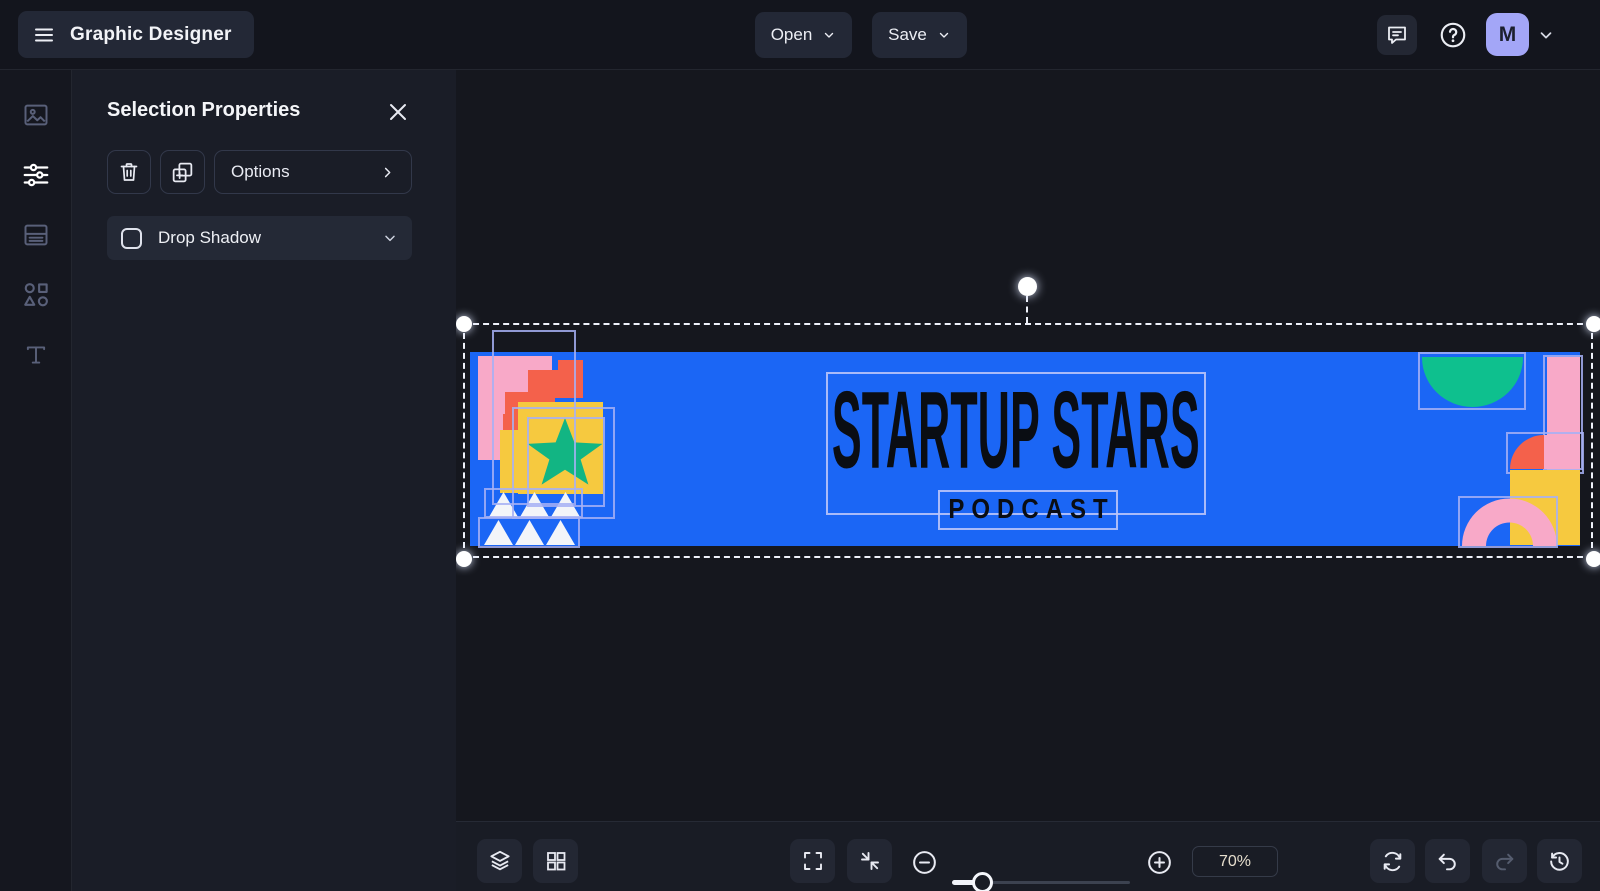 The image size is (1600, 891). I want to click on fit-screen-icon, so click(870, 861).